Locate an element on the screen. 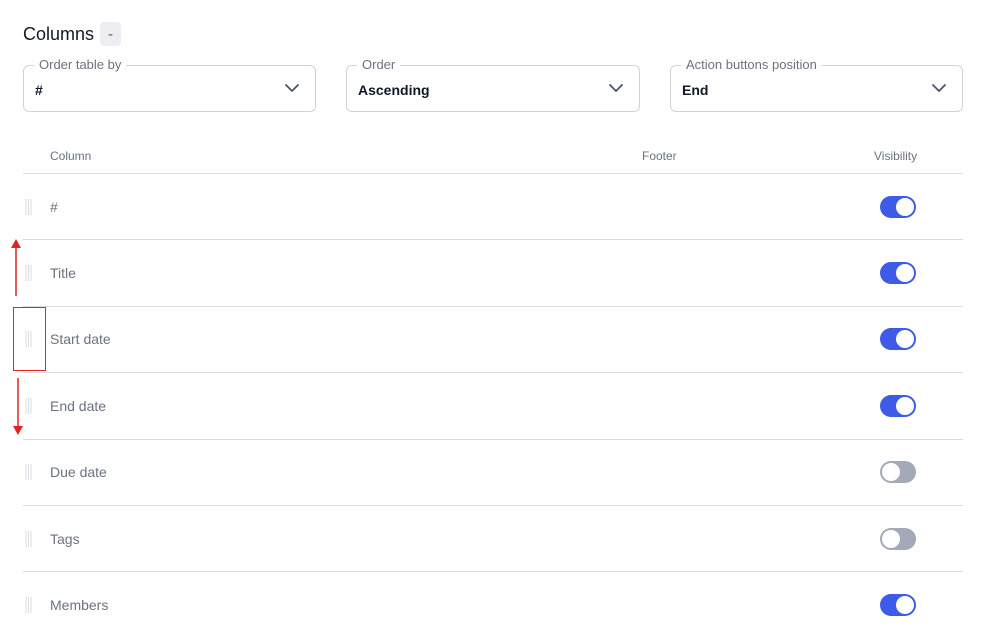 The width and height of the screenshot is (985, 638). column-name: Members is located at coordinates (79, 605).